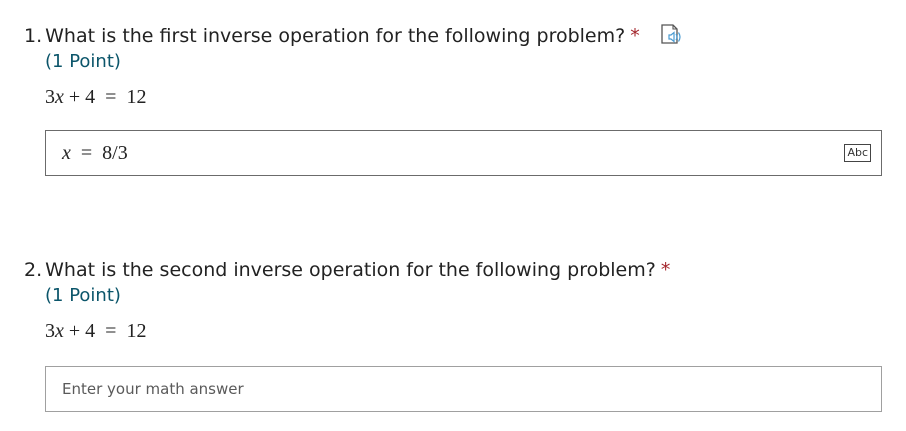  Describe the element at coordinates (33, 36) in the screenshot. I see `question-1-number: 1.` at that location.